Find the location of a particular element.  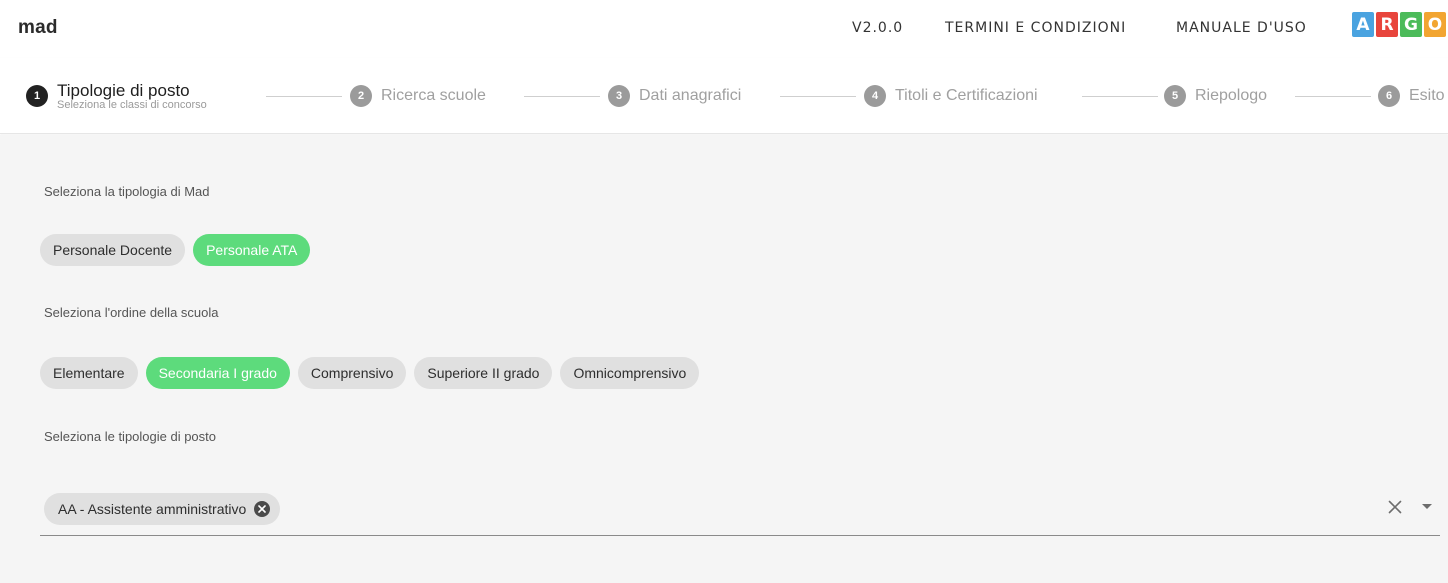

step-riepologo: 5 Riepologo is located at coordinates (1216, 95).